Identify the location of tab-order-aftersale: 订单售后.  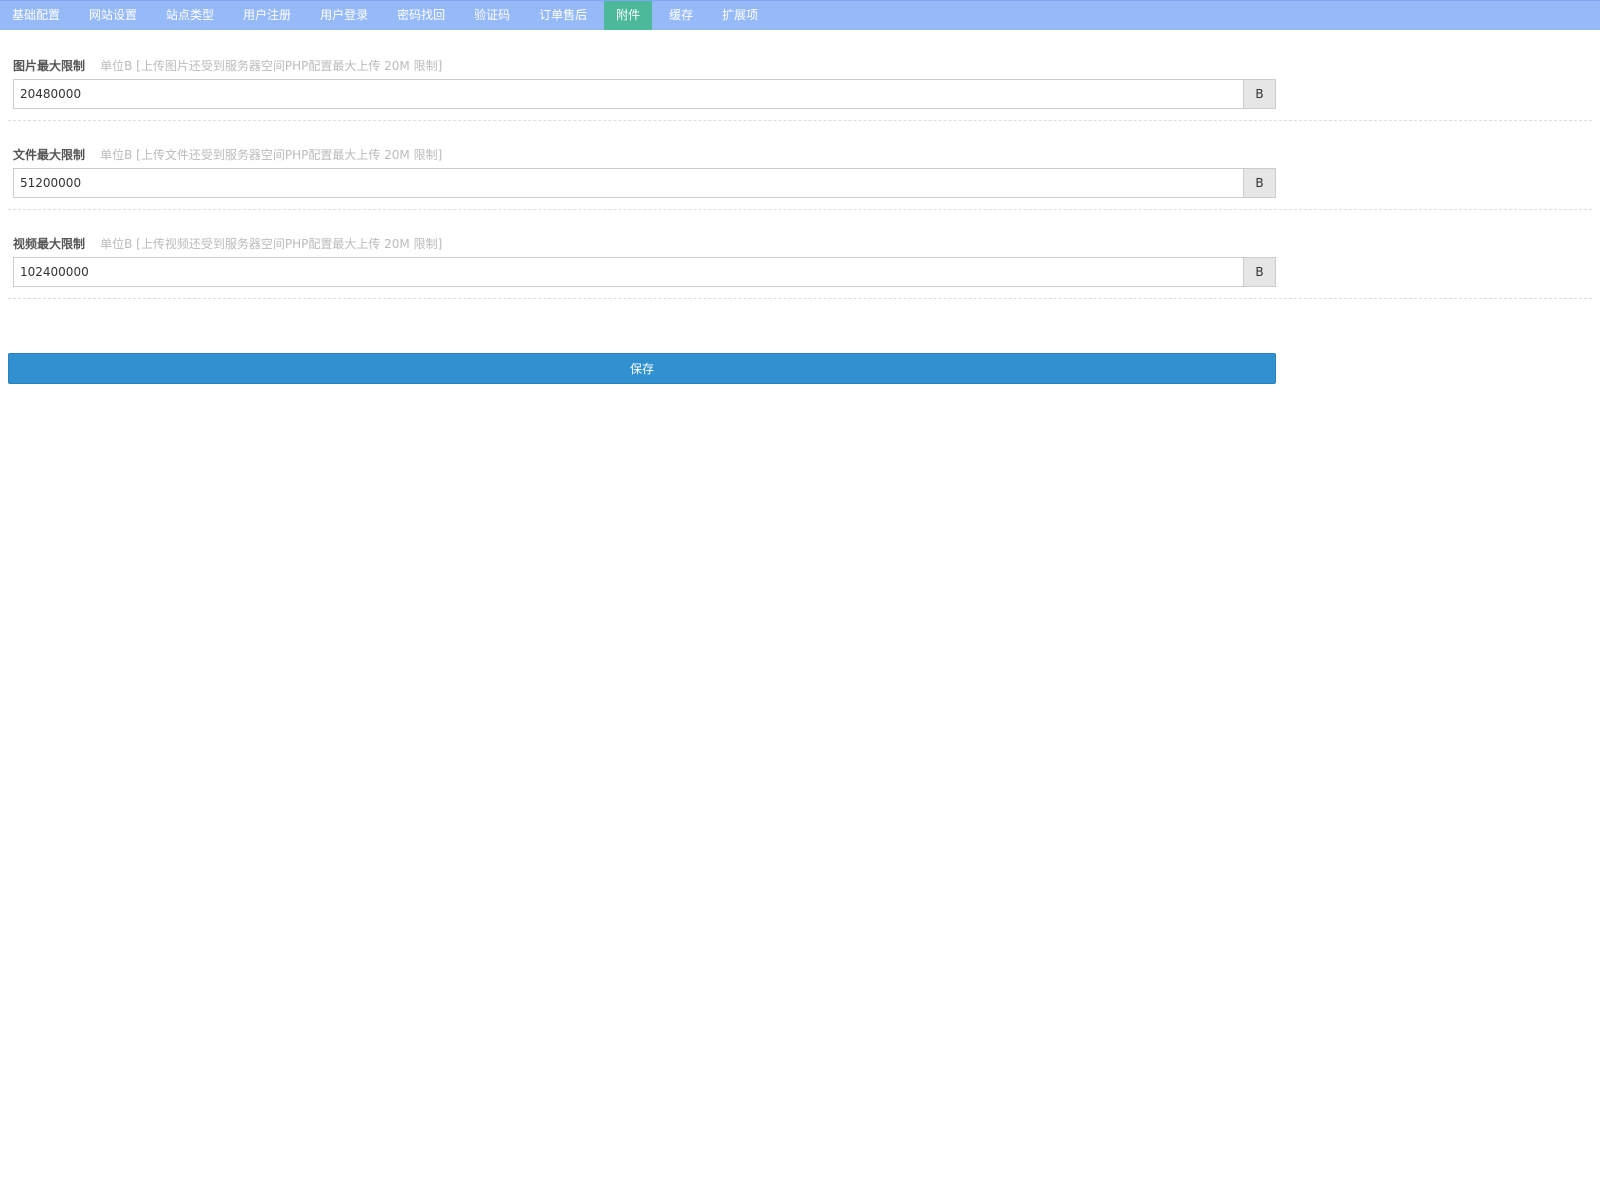
(563, 15).